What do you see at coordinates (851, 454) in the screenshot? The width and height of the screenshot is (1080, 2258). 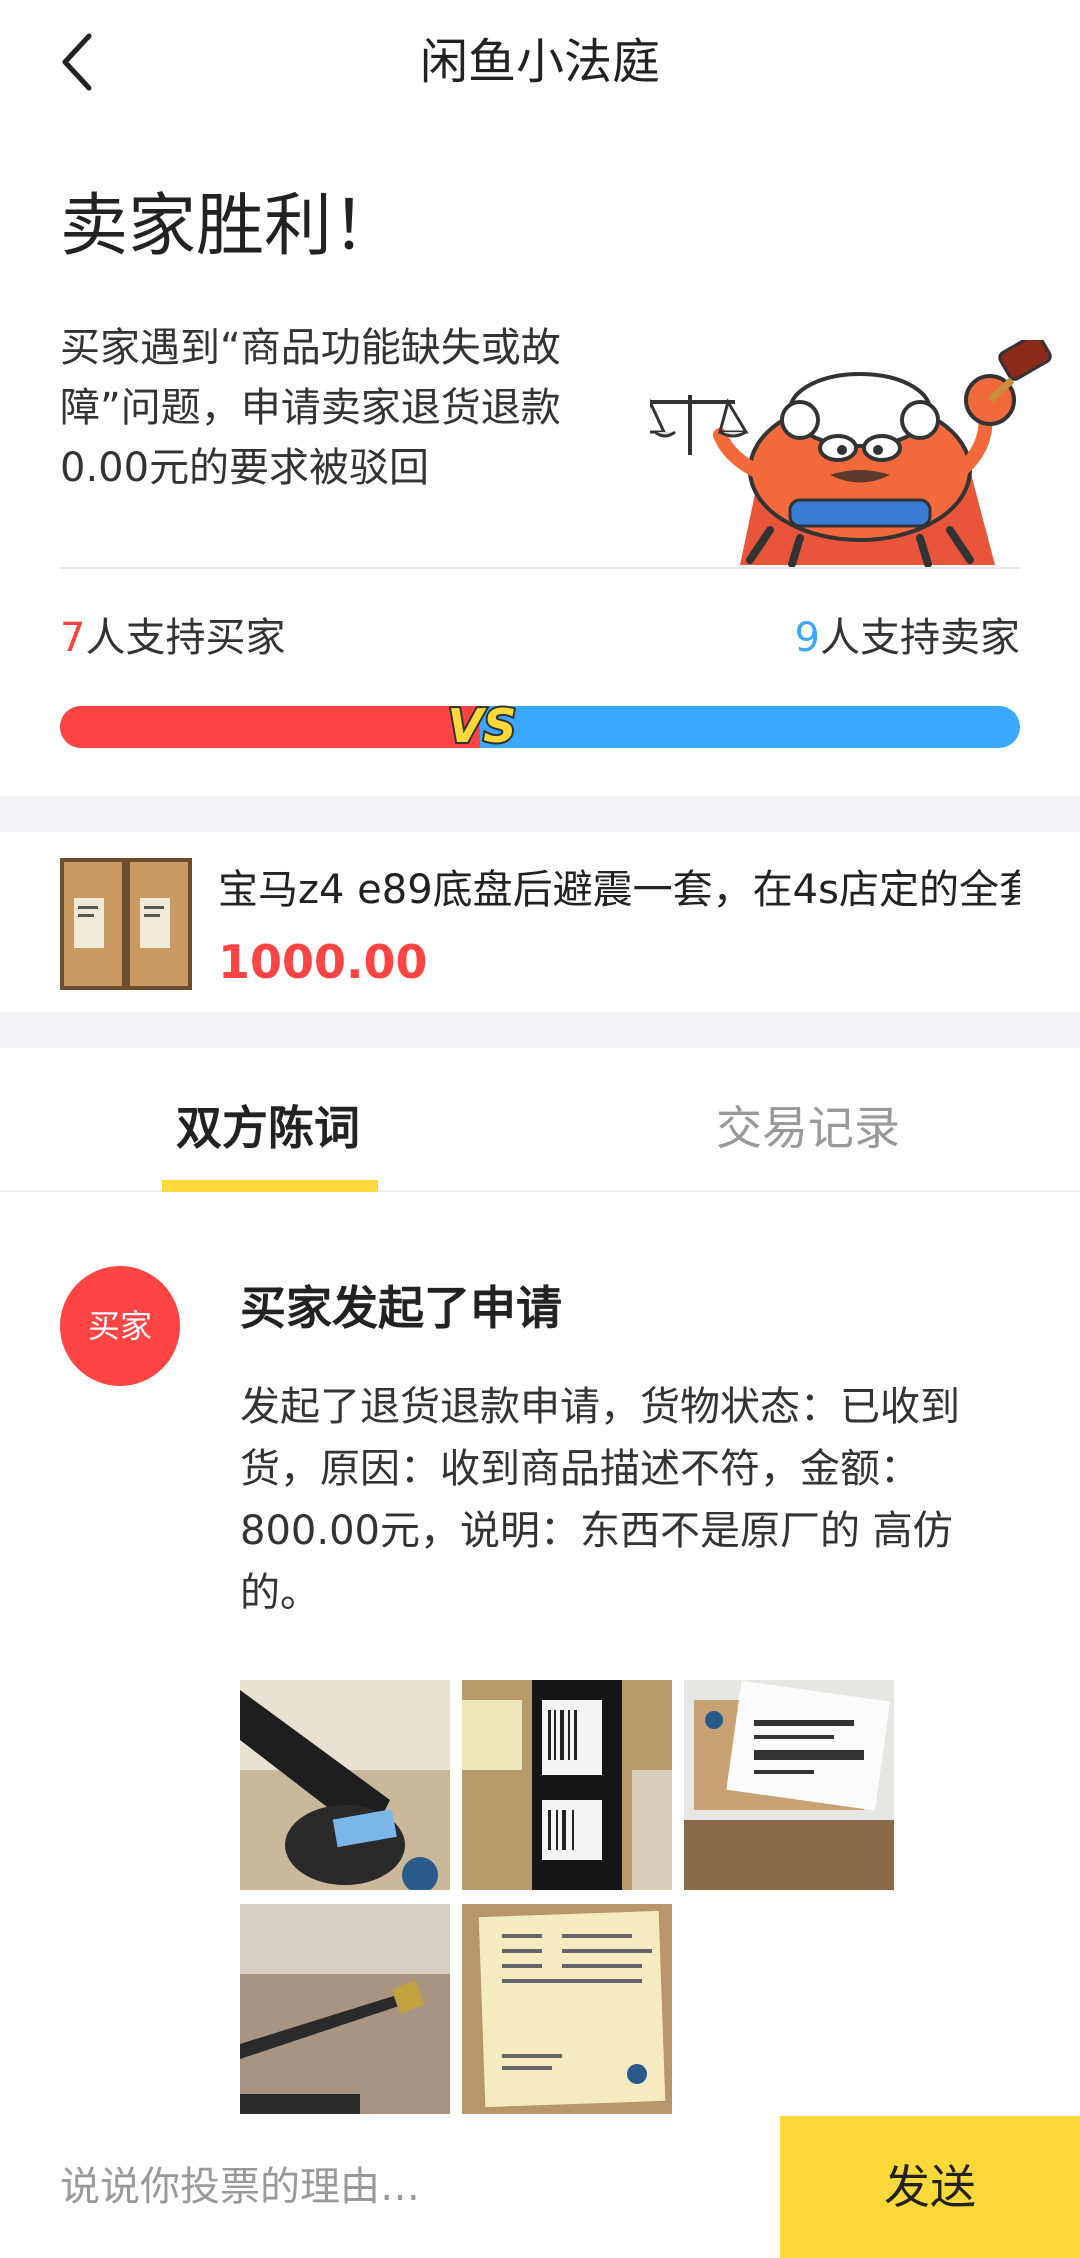 I see `crab-judge-illustration` at bounding box center [851, 454].